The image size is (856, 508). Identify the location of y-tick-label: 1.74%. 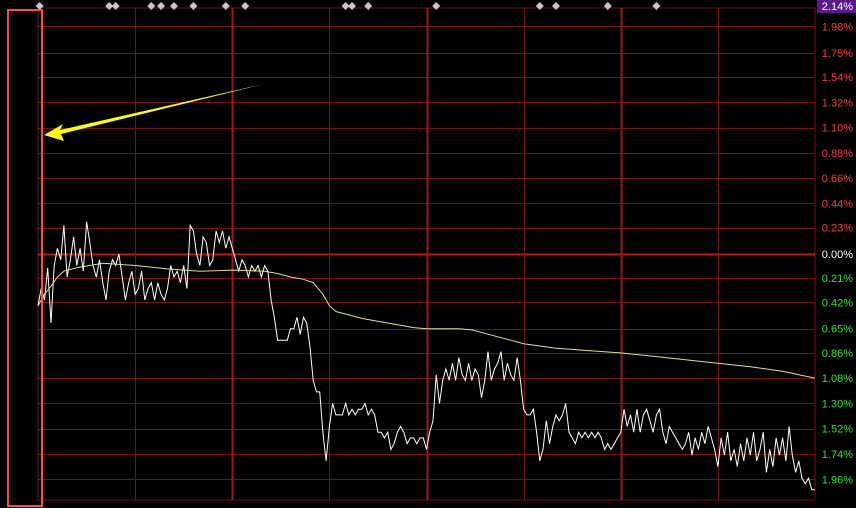
(837, 455).